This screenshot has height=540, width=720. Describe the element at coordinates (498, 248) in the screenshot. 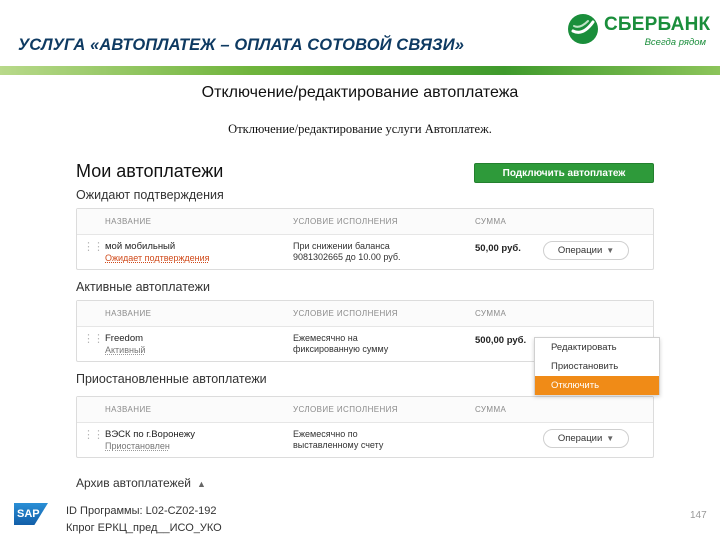

I see `payment-sum: 50,00 руб.` at that location.